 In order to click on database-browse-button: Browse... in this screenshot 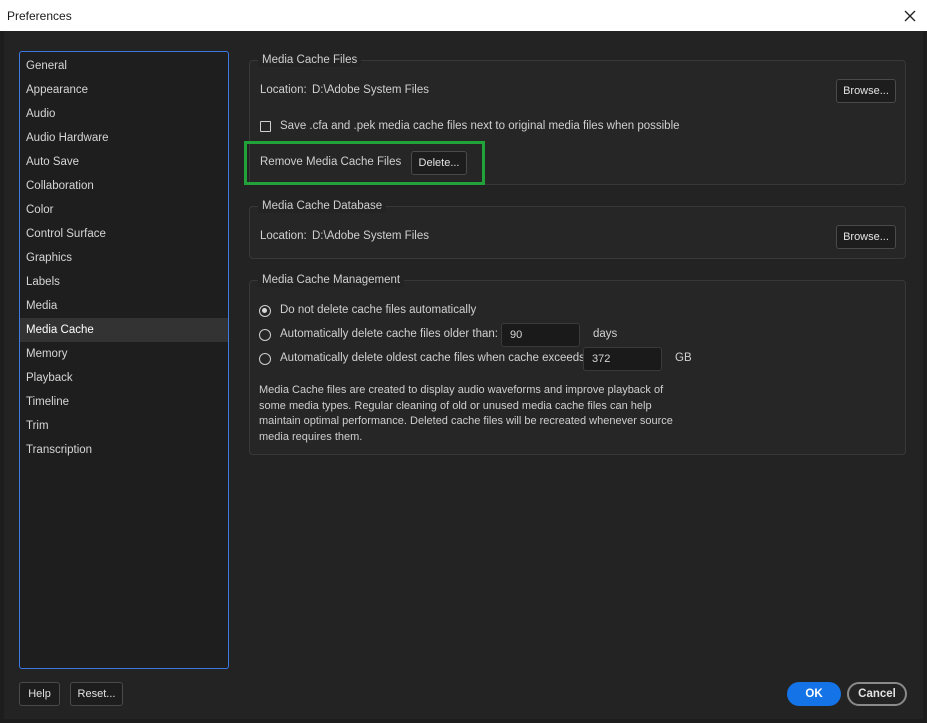, I will do `click(866, 237)`.